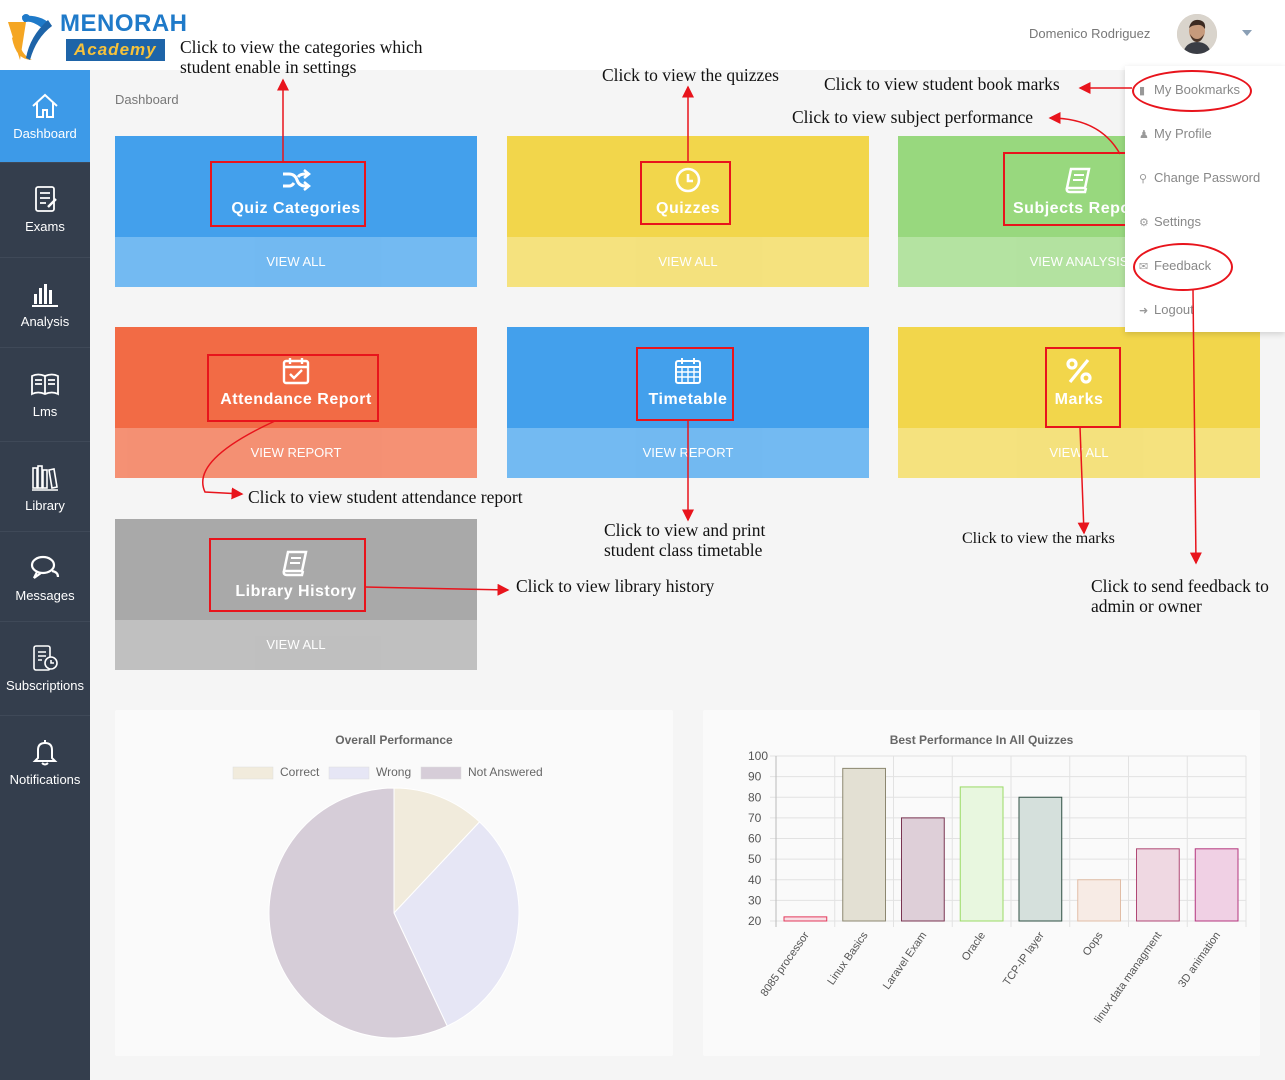 Image resolution: width=1285 pixels, height=1080 pixels. What do you see at coordinates (46, 199) in the screenshot?
I see `exam-icon` at bounding box center [46, 199].